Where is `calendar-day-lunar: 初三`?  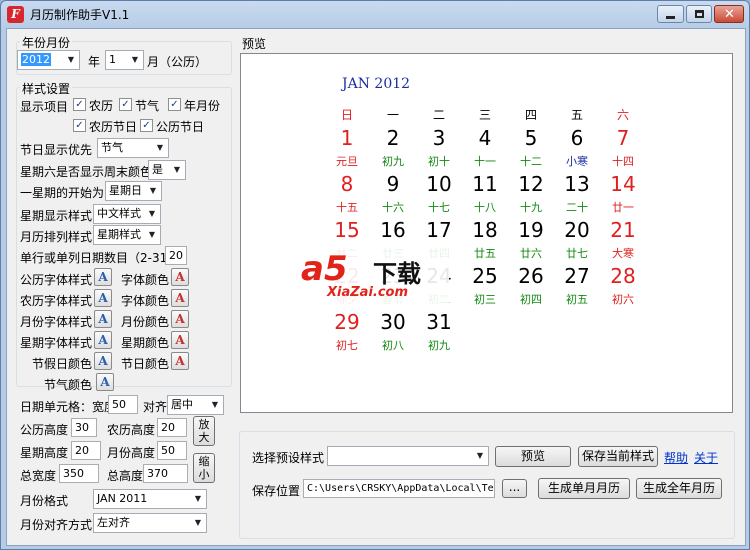 calendar-day-lunar: 初三 is located at coordinates (485, 299).